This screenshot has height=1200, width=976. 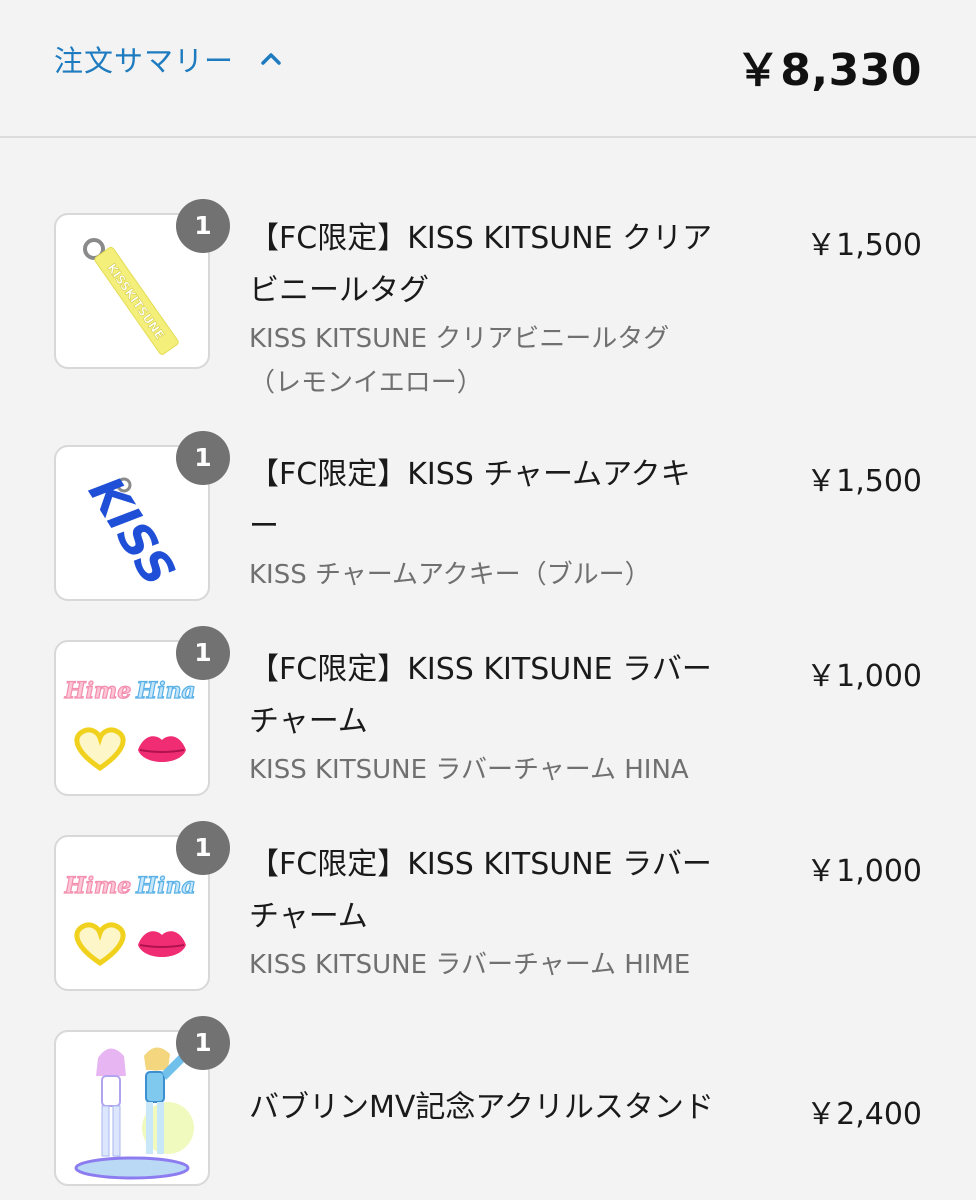 What do you see at coordinates (142, 1101) in the screenshot?
I see `product-thumbnail: 1` at bounding box center [142, 1101].